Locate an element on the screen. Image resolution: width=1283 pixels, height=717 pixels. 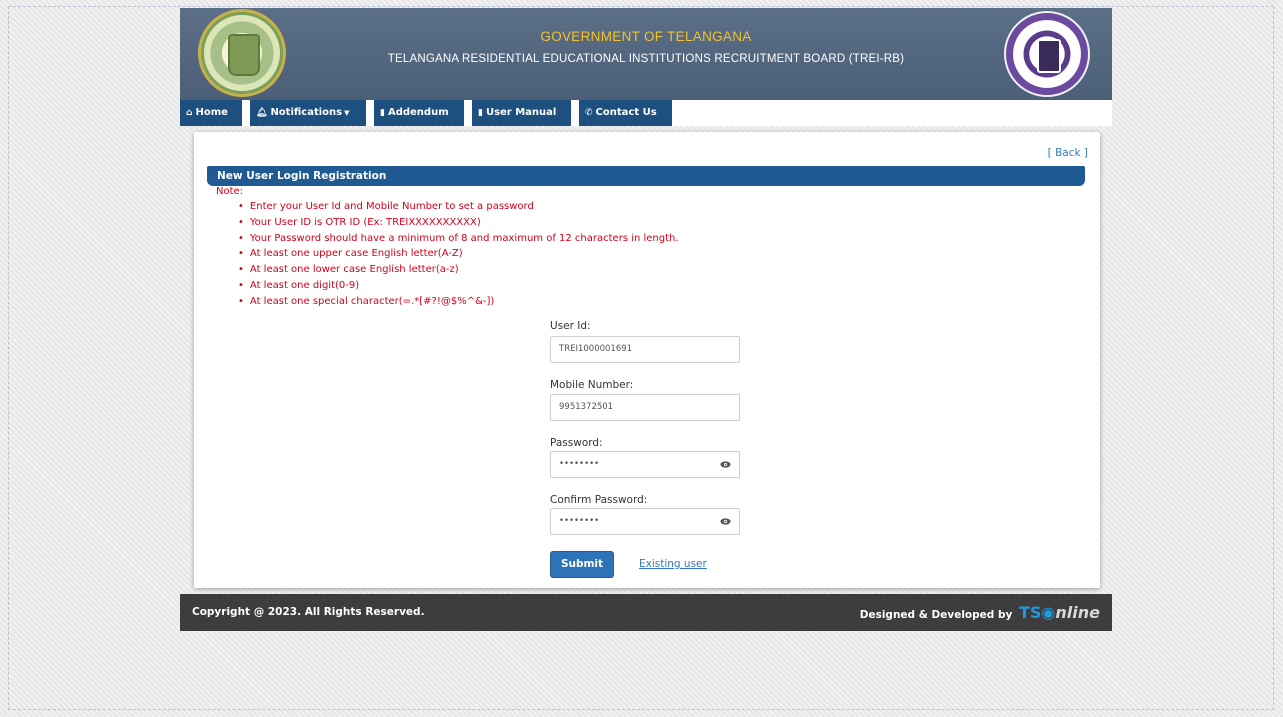
book-icon: ▮ is located at coordinates (480, 113).